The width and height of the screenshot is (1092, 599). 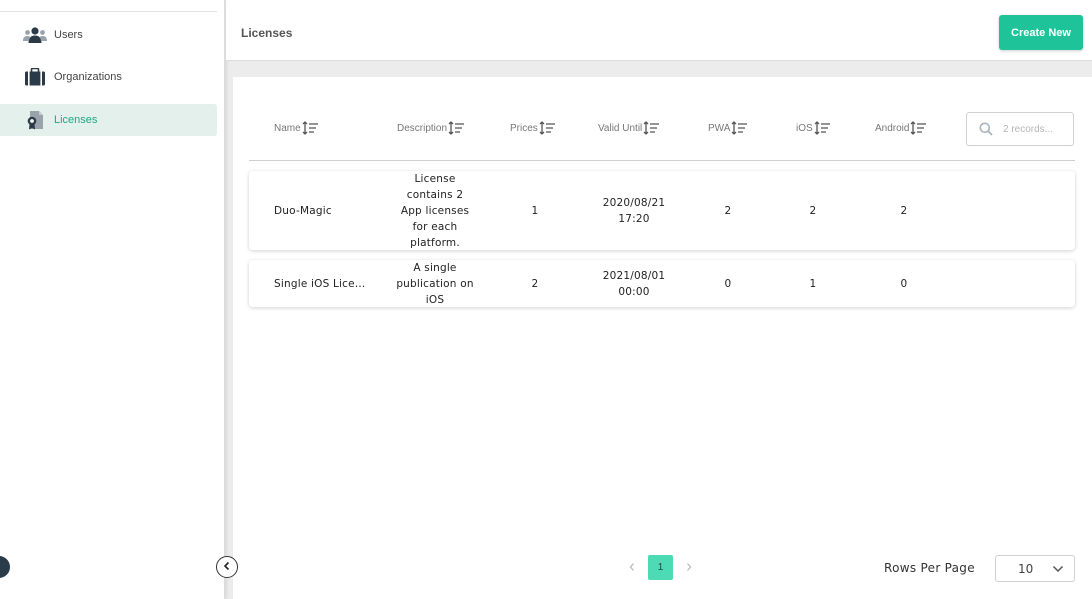 I want to click on collapse-sidebar-button, so click(x=227, y=567).